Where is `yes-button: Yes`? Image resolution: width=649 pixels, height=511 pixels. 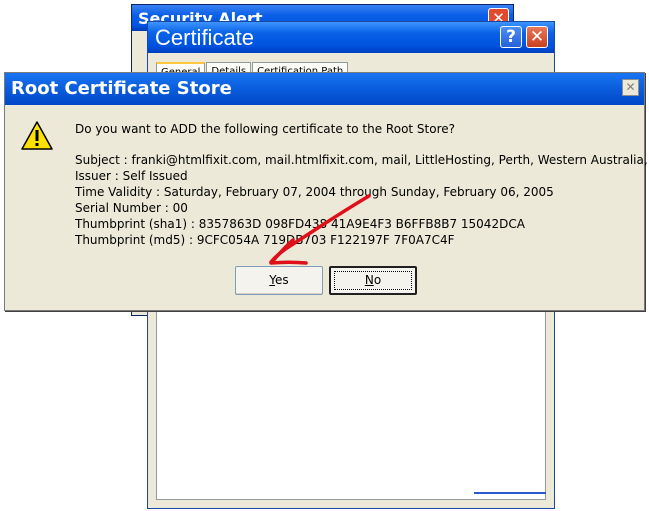 yes-button: Yes is located at coordinates (279, 280).